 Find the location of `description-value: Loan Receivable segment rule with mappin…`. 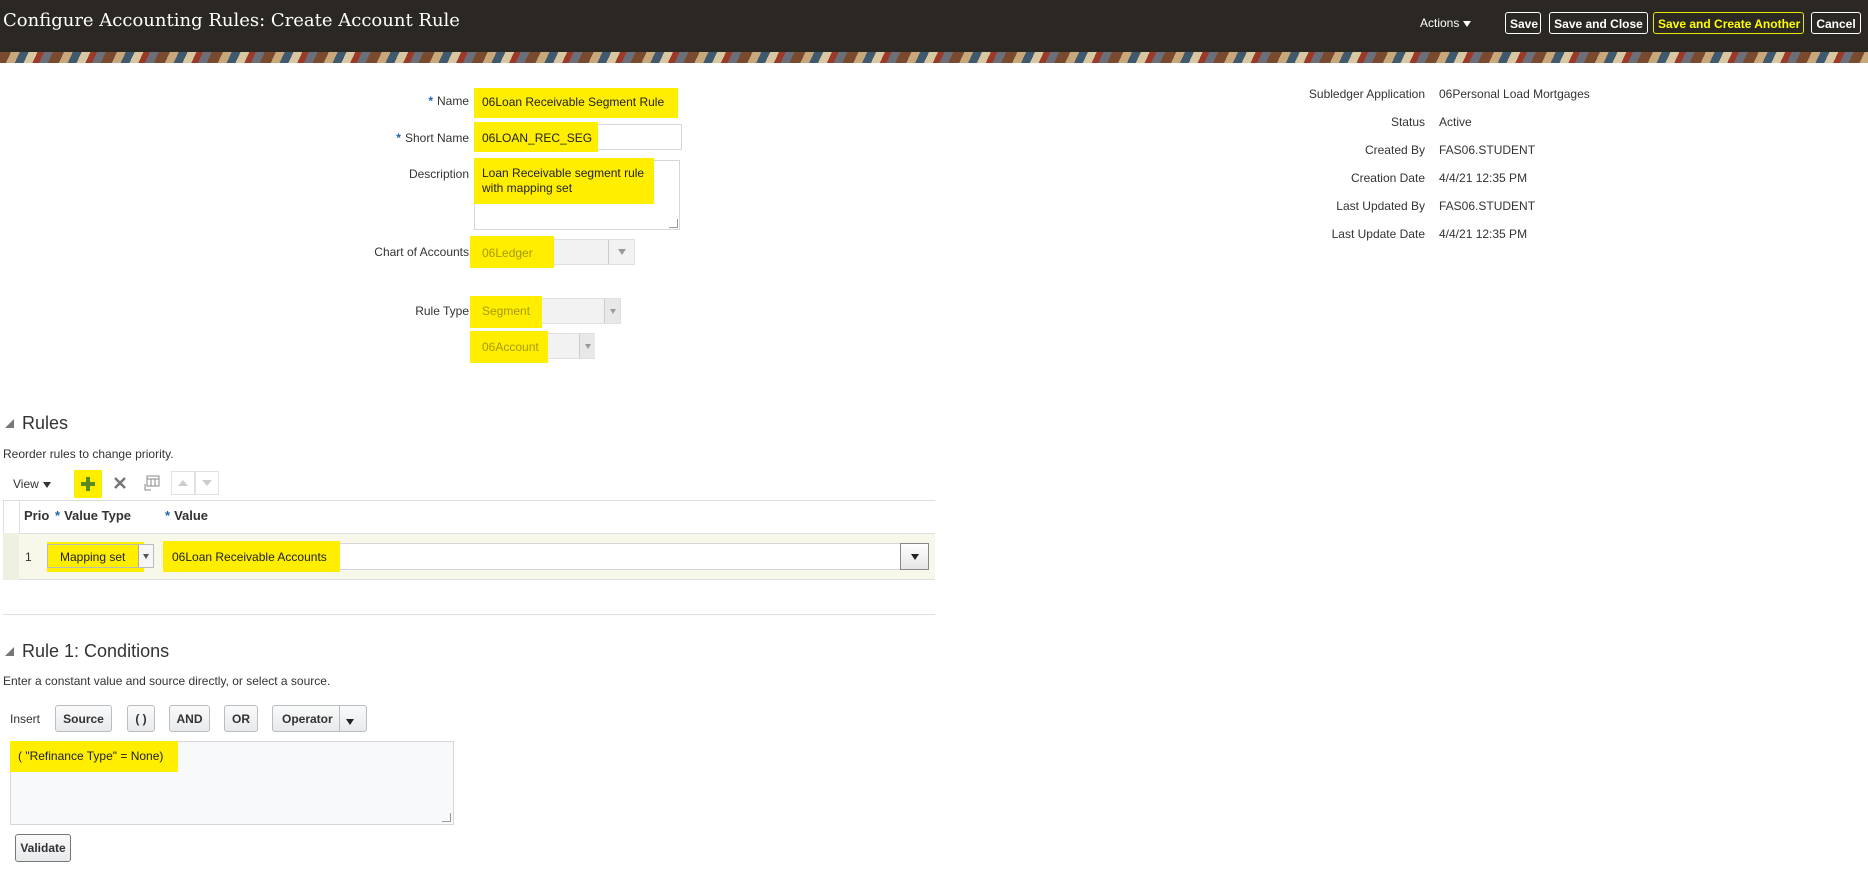

description-value: Loan Receivable segment rule with mappin… is located at coordinates (563, 180).